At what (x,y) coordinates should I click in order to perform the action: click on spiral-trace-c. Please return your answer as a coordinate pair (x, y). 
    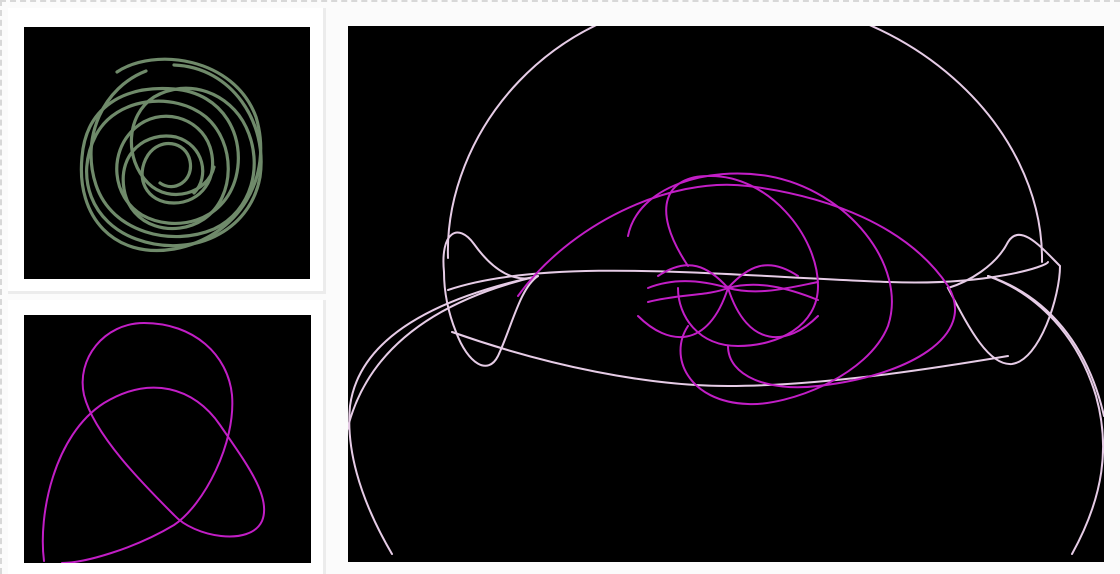
    Looking at the image, I should click on (172, 154).